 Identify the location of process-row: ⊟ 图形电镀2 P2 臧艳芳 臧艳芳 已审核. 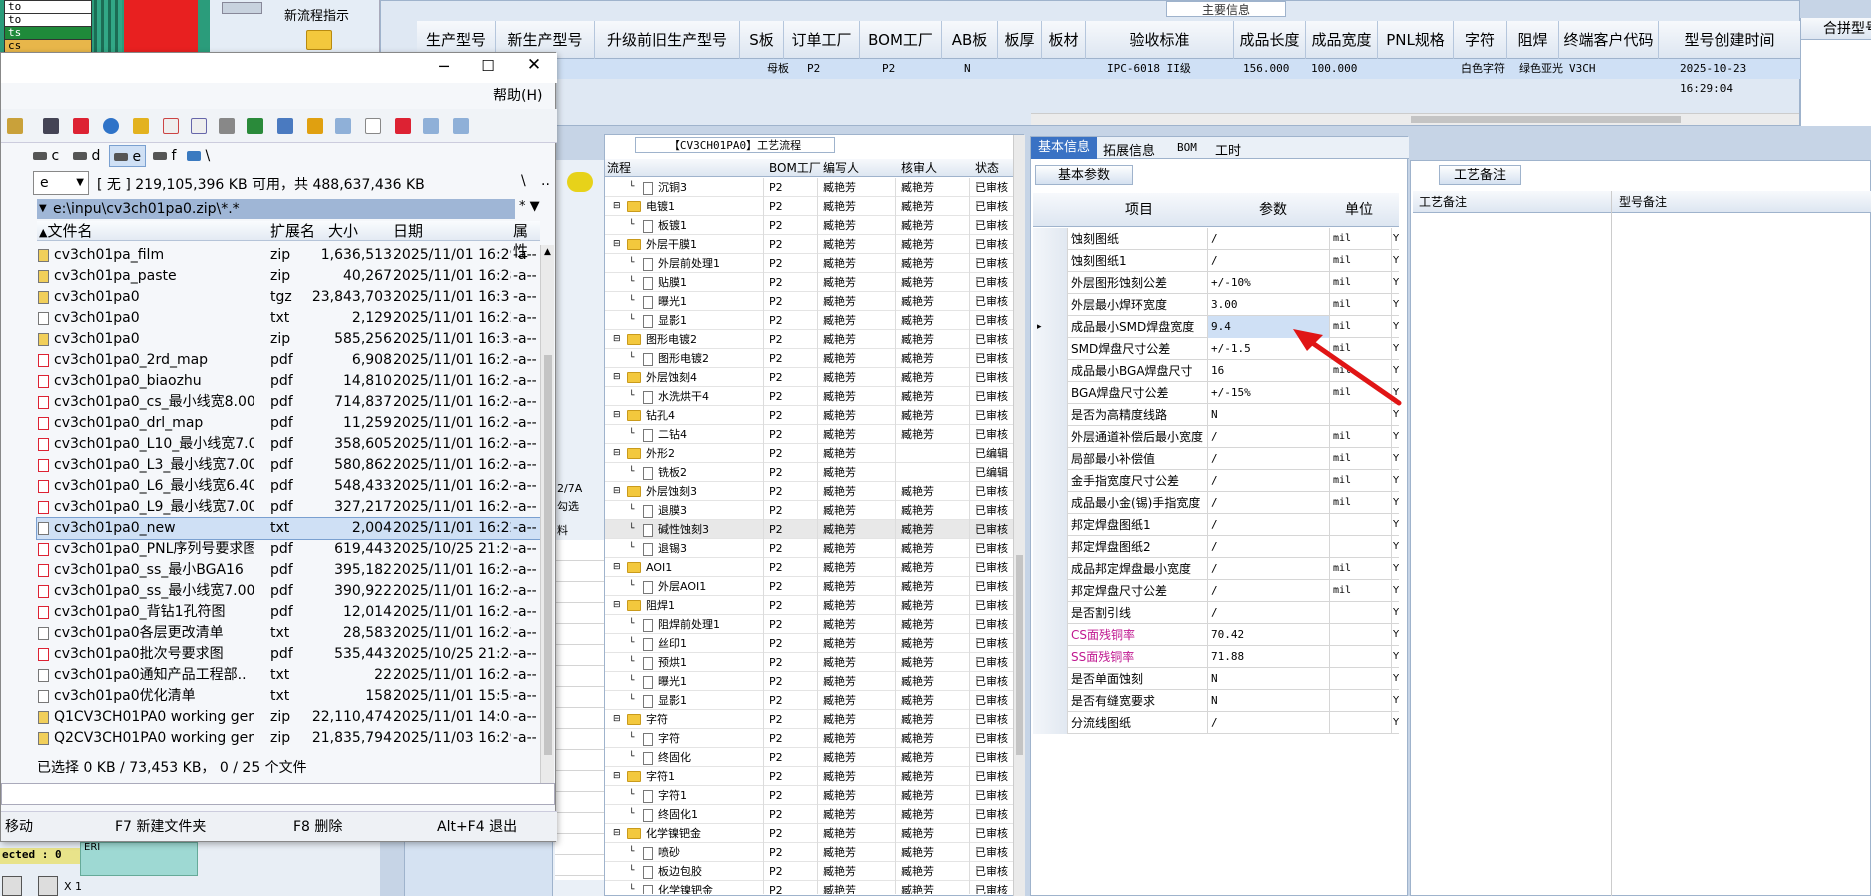
(809, 339).